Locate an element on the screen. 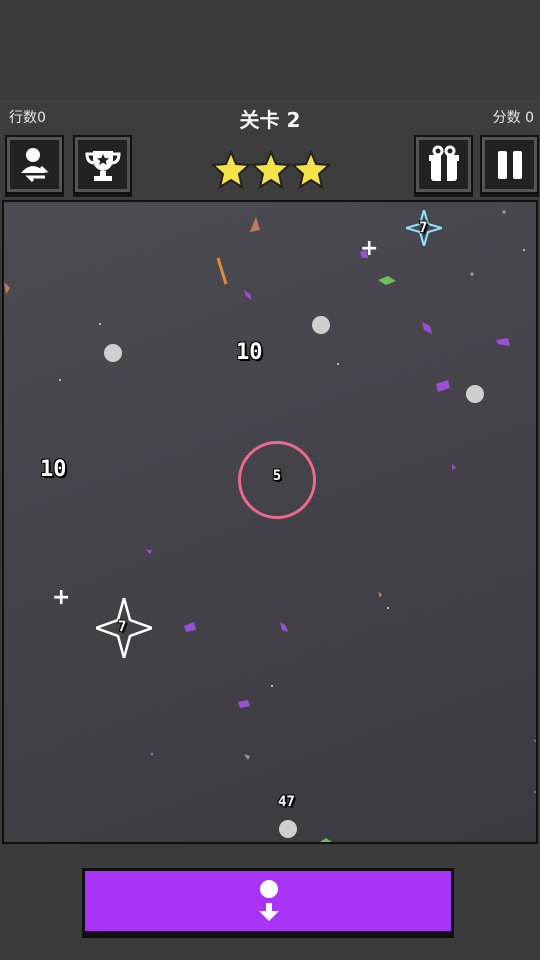 This screenshot has width=540, height=960. ball-count: 47 is located at coordinates (286, 802).